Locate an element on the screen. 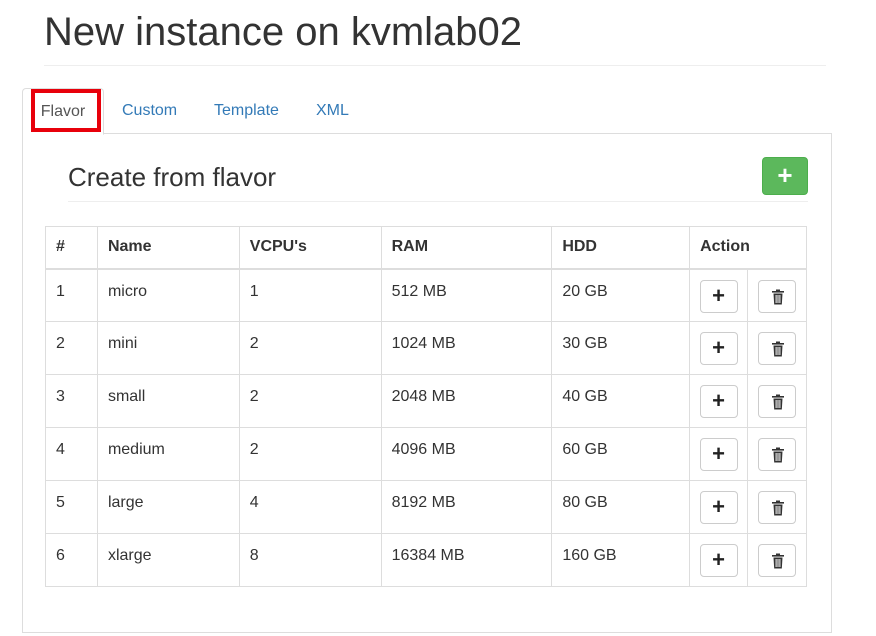 This screenshot has width=876, height=636. tab-flavor: Flavor is located at coordinates (63, 111).